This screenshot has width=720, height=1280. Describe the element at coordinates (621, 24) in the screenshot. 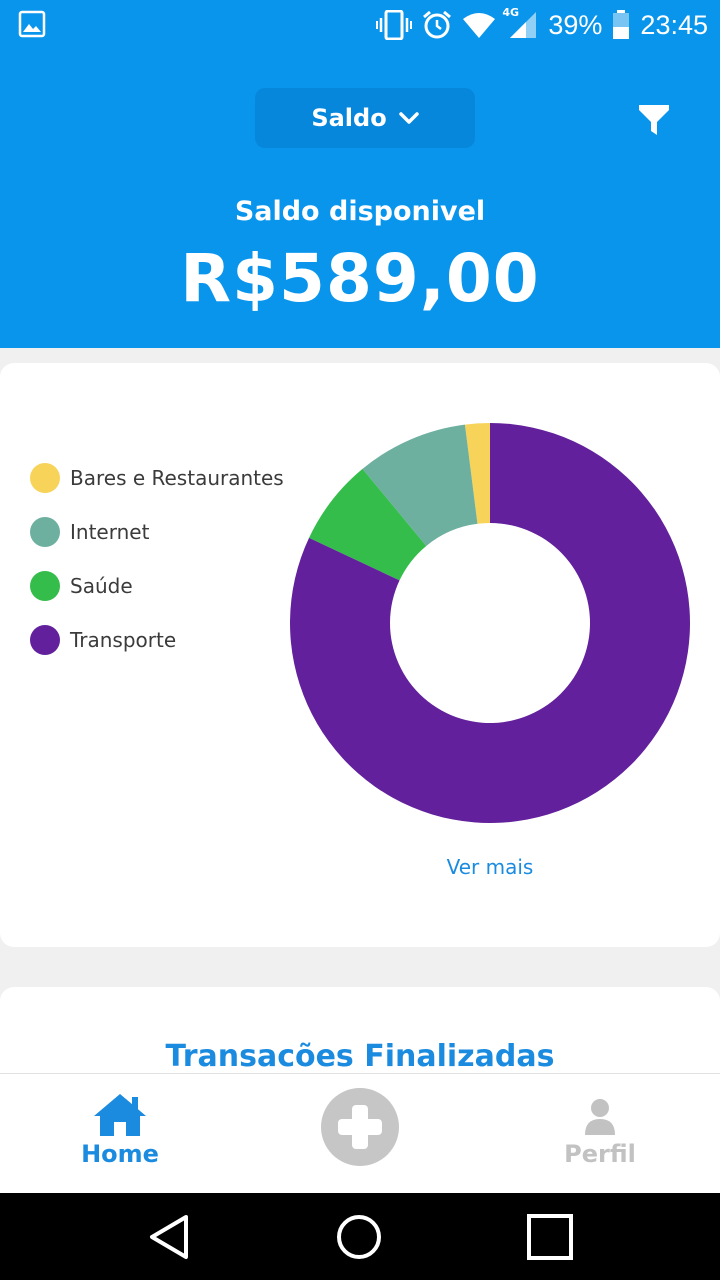

I see `battery-icon` at that location.